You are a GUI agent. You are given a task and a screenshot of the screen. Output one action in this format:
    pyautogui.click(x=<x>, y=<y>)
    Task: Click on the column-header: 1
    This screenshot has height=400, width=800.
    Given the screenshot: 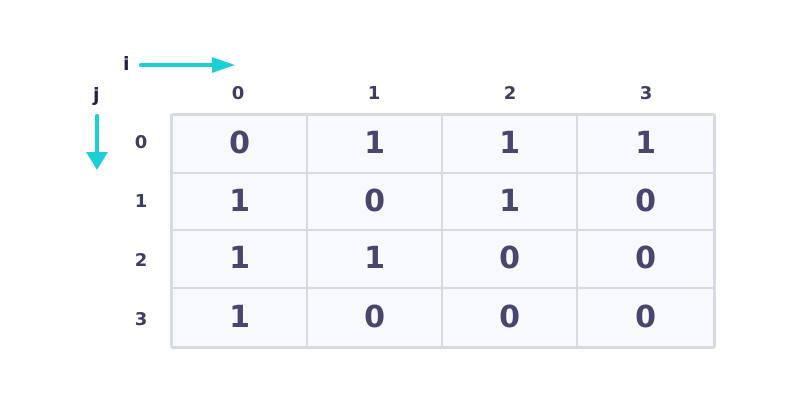 What is the action you would take?
    pyautogui.click(x=374, y=93)
    